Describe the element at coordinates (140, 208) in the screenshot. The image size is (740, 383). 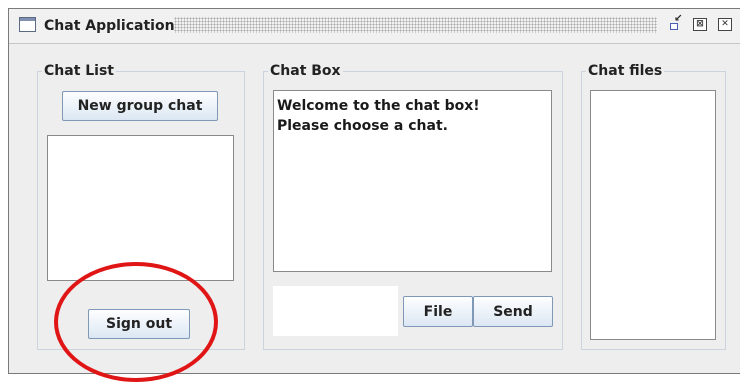
I see `chat-list` at that location.